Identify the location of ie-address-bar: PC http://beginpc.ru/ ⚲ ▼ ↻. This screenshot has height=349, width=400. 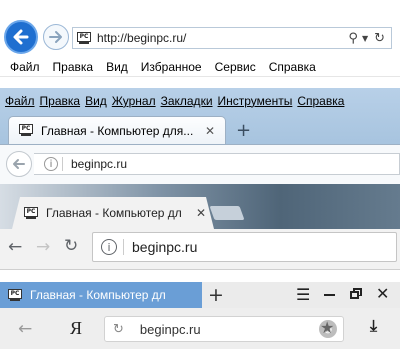
(232, 38).